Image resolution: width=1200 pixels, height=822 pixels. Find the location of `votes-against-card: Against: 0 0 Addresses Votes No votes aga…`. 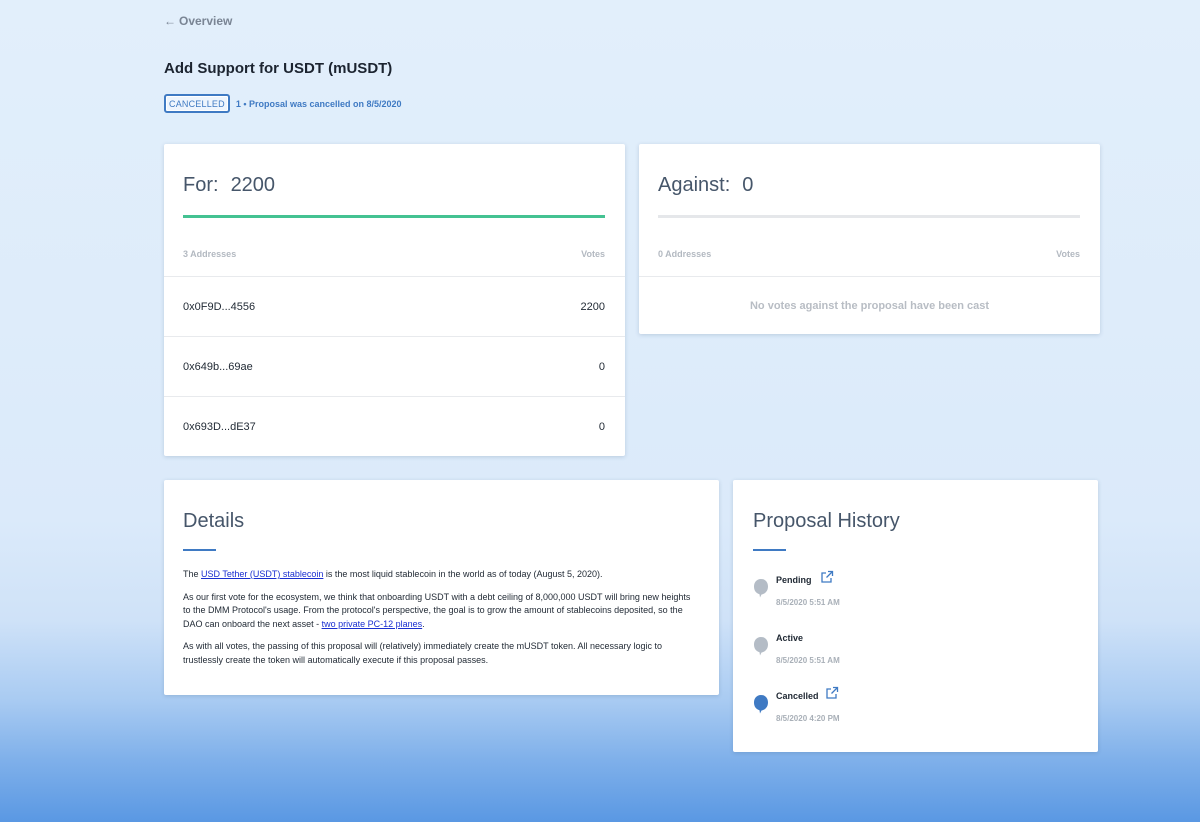

votes-against-card: Against: 0 0 Addresses Votes No votes aga… is located at coordinates (869, 239).